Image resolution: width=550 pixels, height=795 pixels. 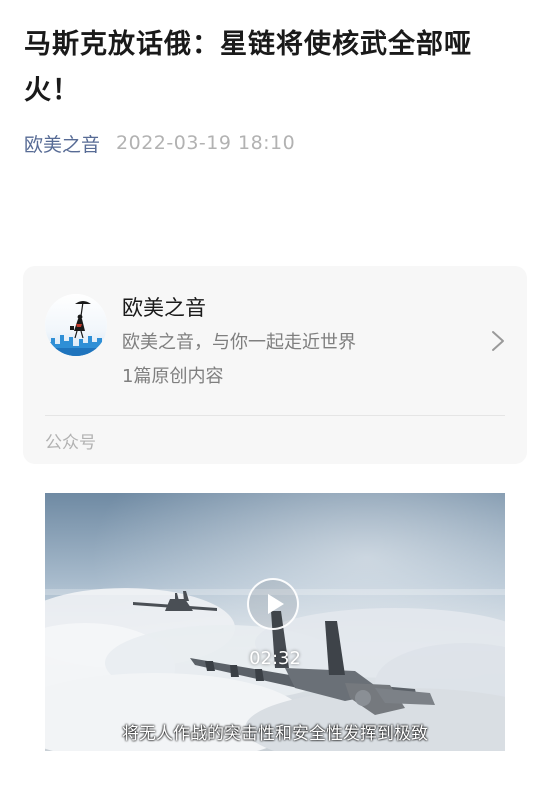 What do you see at coordinates (173, 376) in the screenshot?
I see `original-article-count: 1篇原创内容` at bounding box center [173, 376].